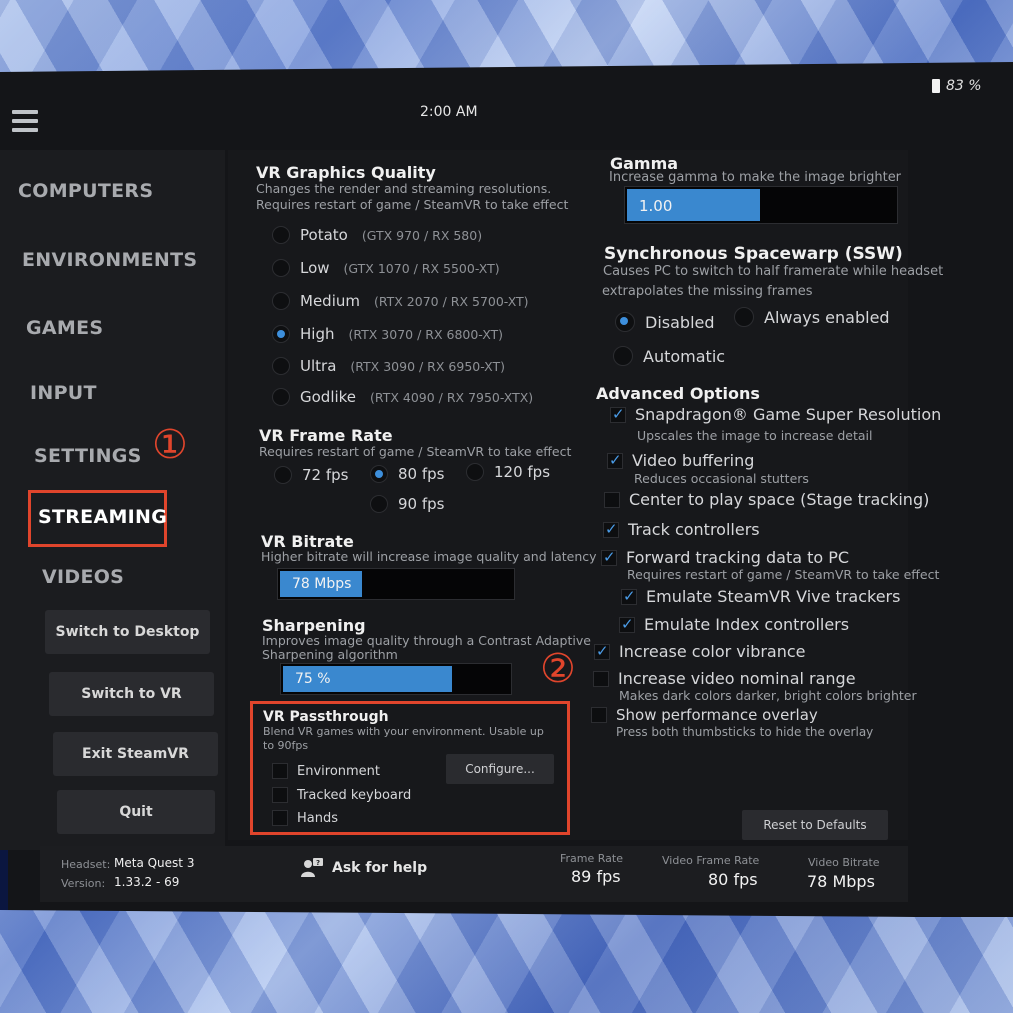 The height and width of the screenshot is (1013, 1013). Describe the element at coordinates (85, 191) in the screenshot. I see `nav-computers: COMPUTERS` at that location.